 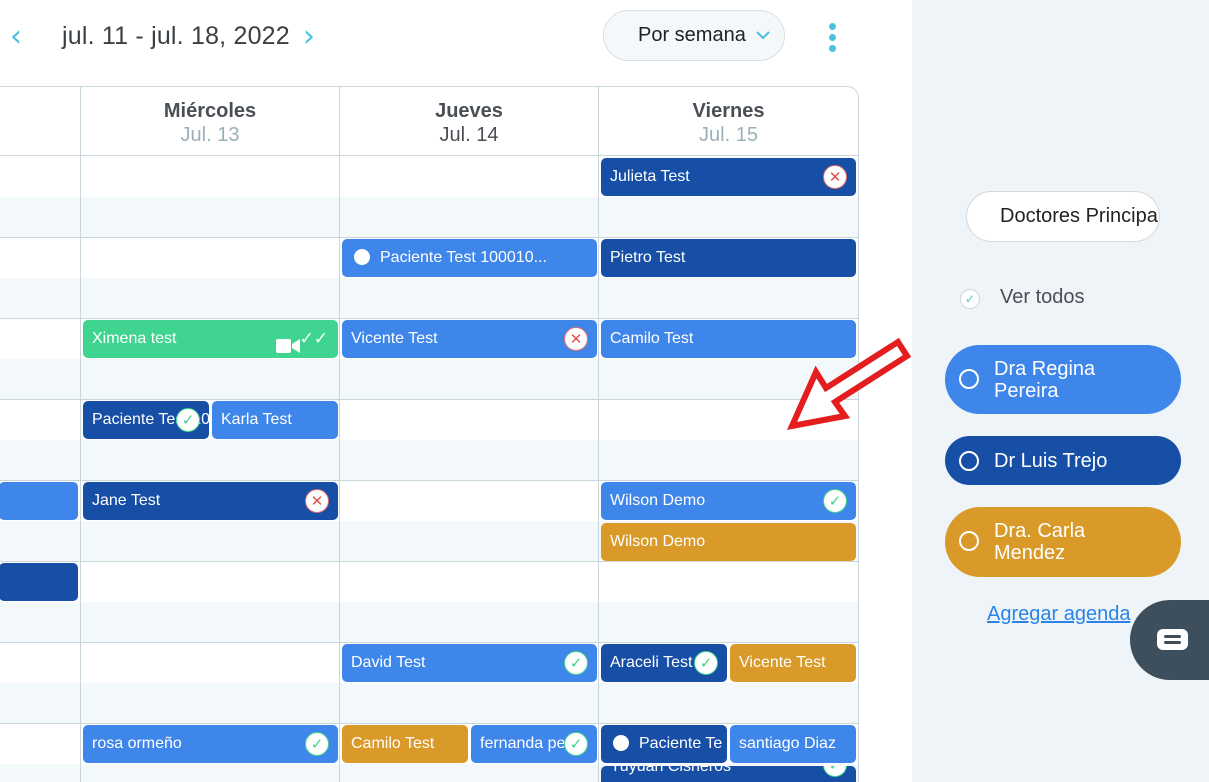 I want to click on date-range-title: jul. 11 - jul. 18, 2022, so click(x=176, y=36).